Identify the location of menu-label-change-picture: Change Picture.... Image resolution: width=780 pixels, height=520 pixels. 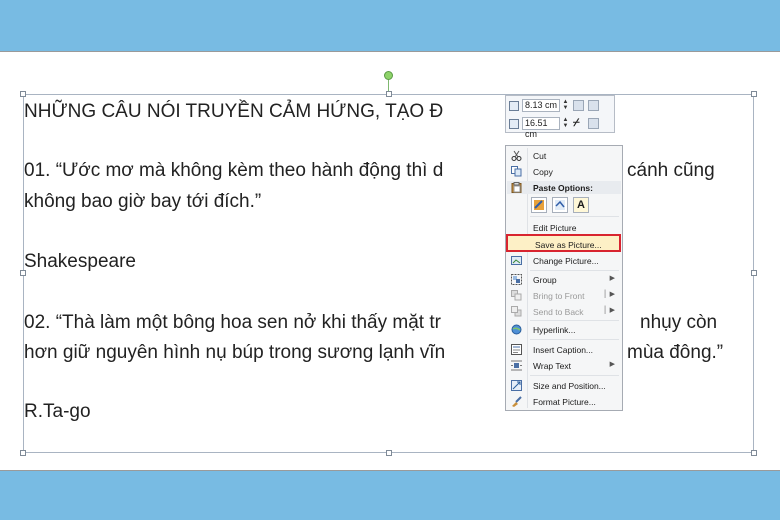
(566, 261).